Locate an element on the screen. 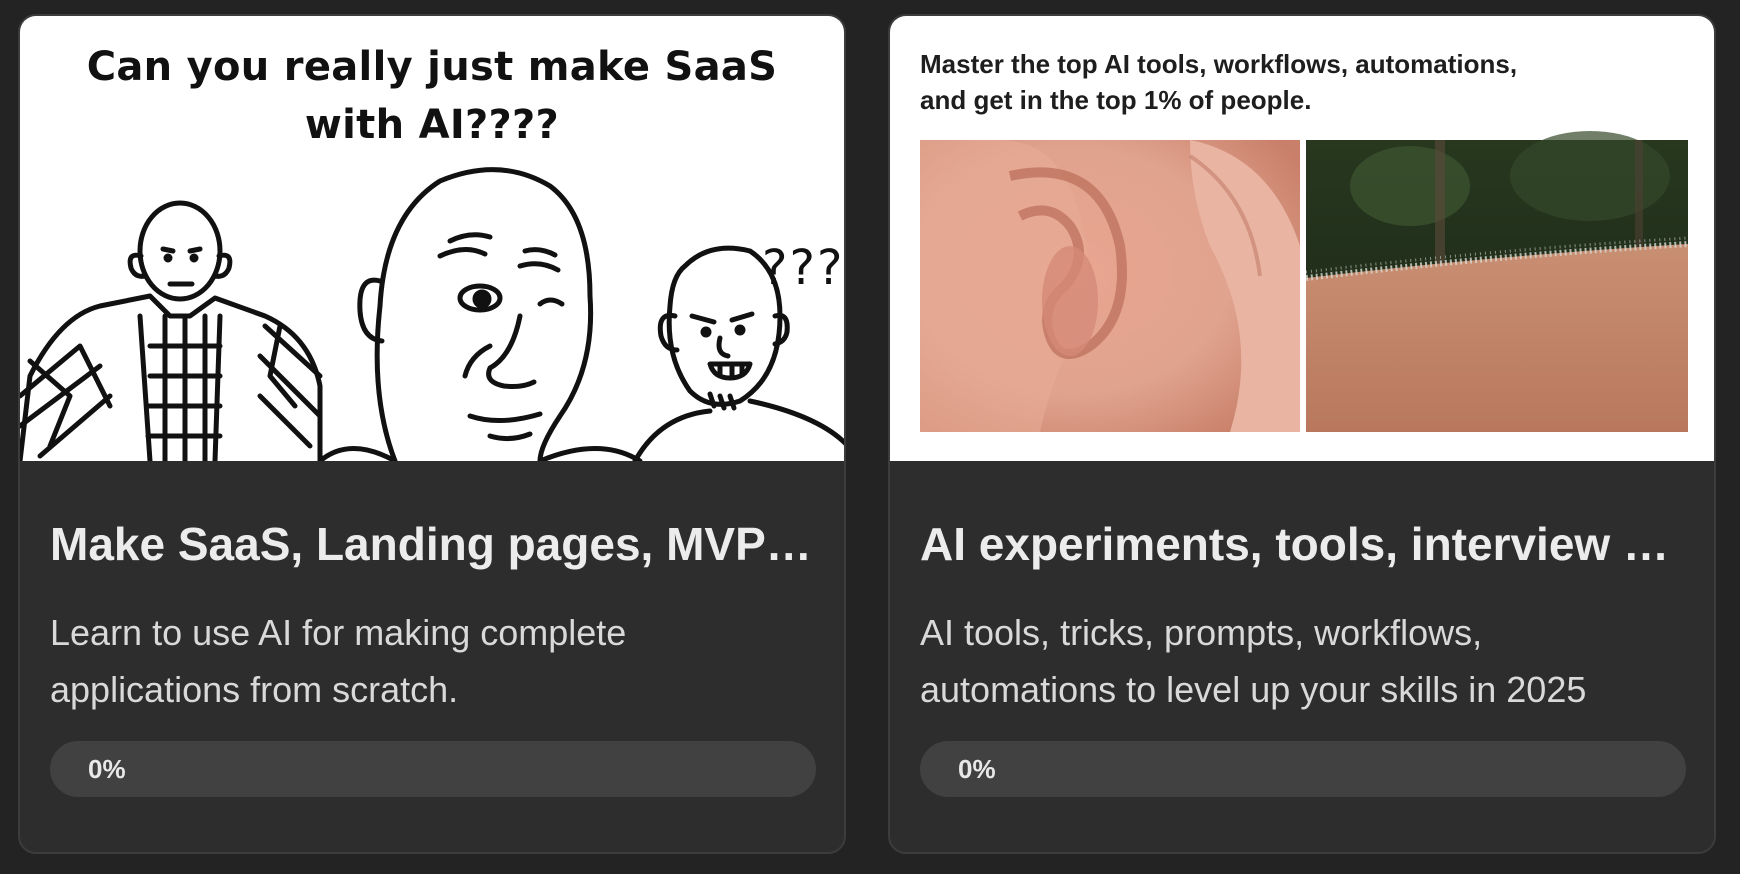 This screenshot has width=1740, height=874. question-marks: ??? is located at coordinates (803, 268).